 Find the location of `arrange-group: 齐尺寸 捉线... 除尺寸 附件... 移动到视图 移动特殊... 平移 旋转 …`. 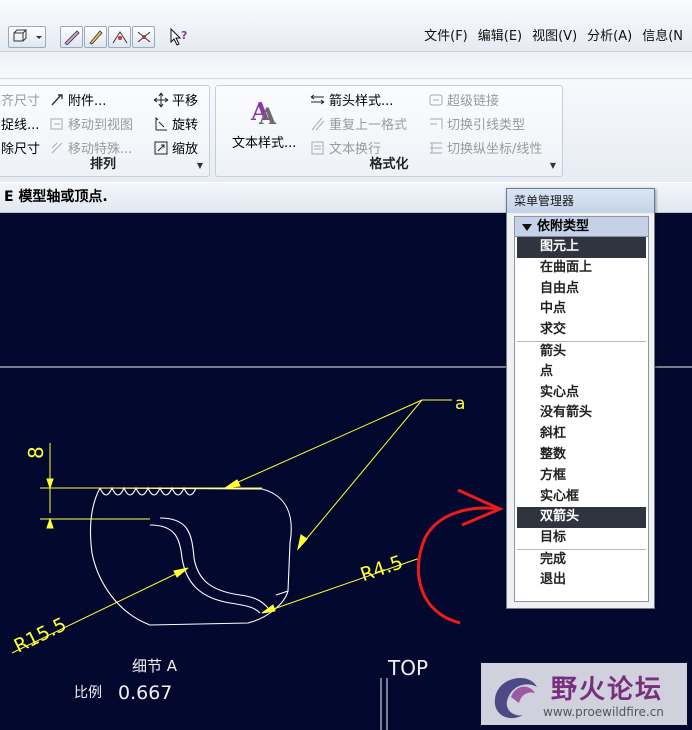

arrange-group: 齐尺寸 捉线... 除尺寸 附件... 移动到视图 移动特殊... 平移 旋转 … is located at coordinates (105, 131).